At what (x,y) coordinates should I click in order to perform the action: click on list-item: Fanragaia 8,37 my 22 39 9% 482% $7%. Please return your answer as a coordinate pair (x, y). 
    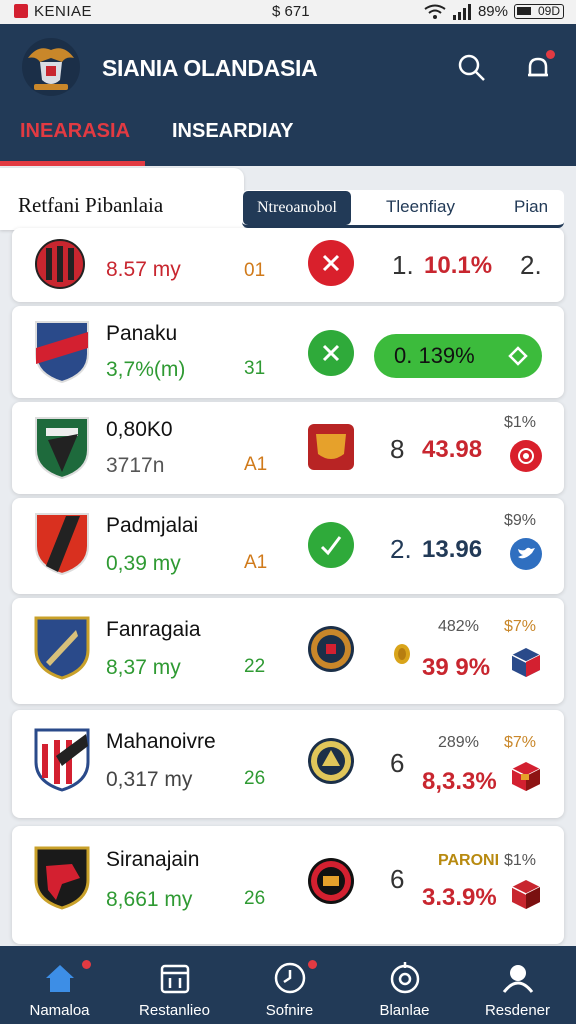
    Looking at the image, I should click on (288, 651).